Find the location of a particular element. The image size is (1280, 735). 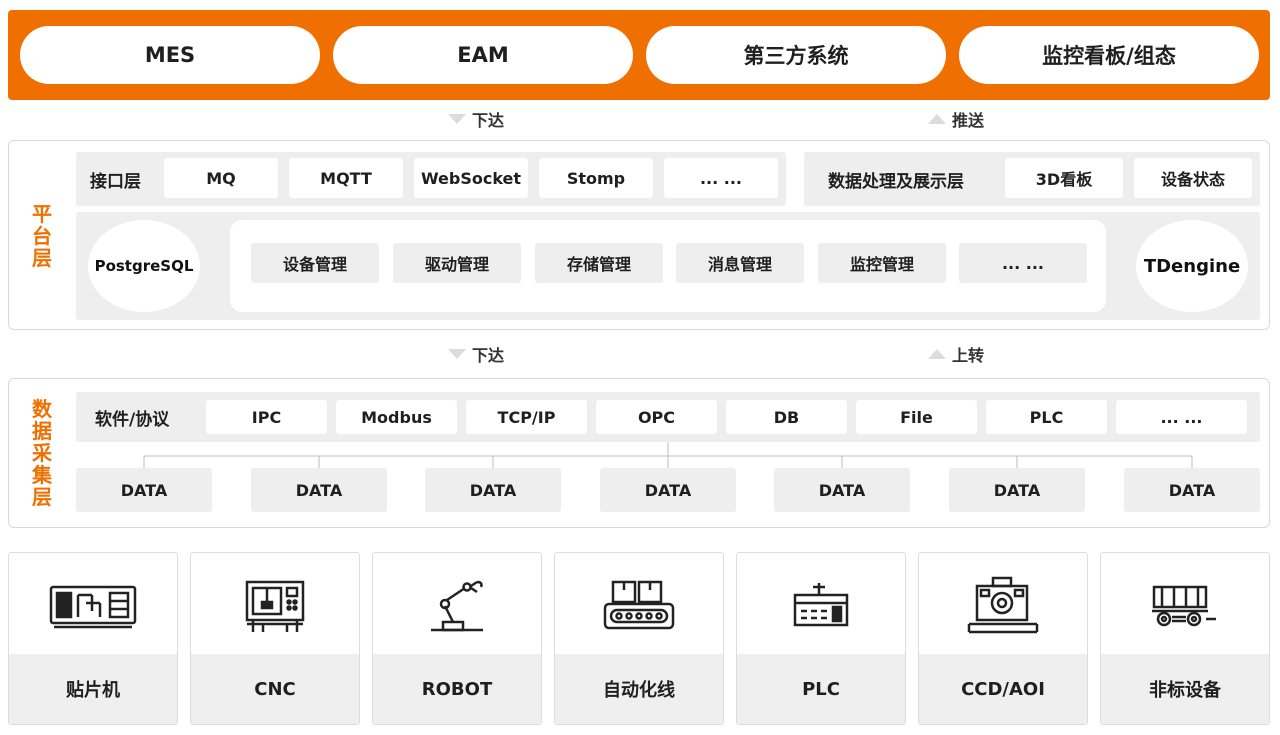

data-node-1: DATA is located at coordinates (144, 490).